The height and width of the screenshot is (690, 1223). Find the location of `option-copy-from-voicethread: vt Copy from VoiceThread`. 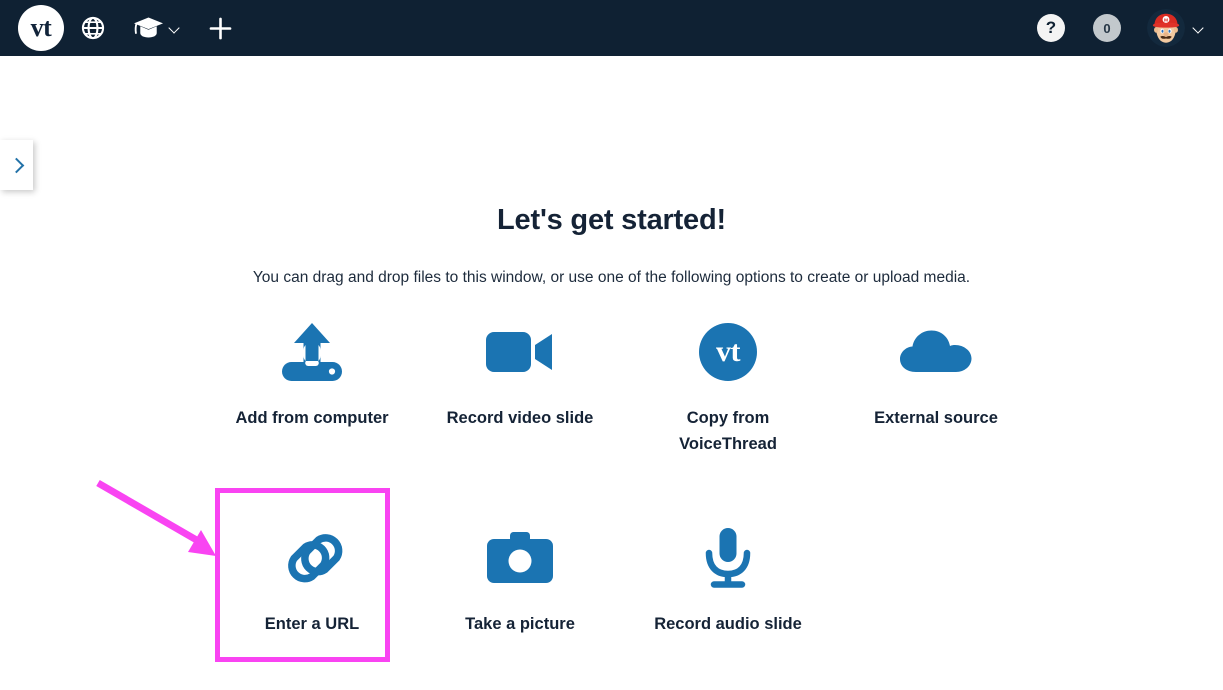

option-copy-from-voicethread: vt Copy from VoiceThread is located at coordinates (728, 381).